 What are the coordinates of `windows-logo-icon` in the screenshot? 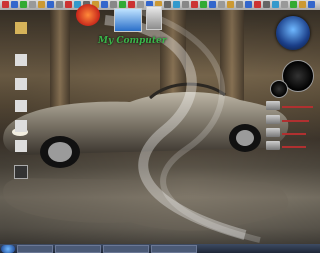 It's located at (293, 33).